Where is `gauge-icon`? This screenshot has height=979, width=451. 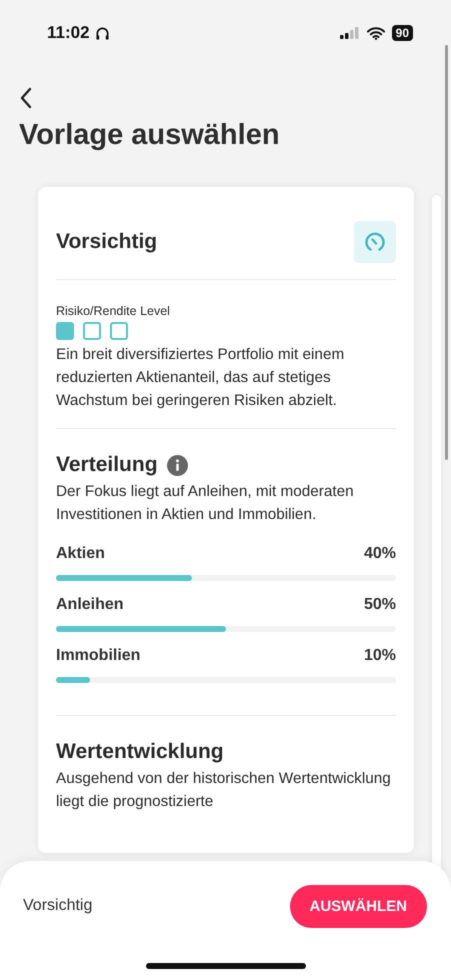 gauge-icon is located at coordinates (375, 242).